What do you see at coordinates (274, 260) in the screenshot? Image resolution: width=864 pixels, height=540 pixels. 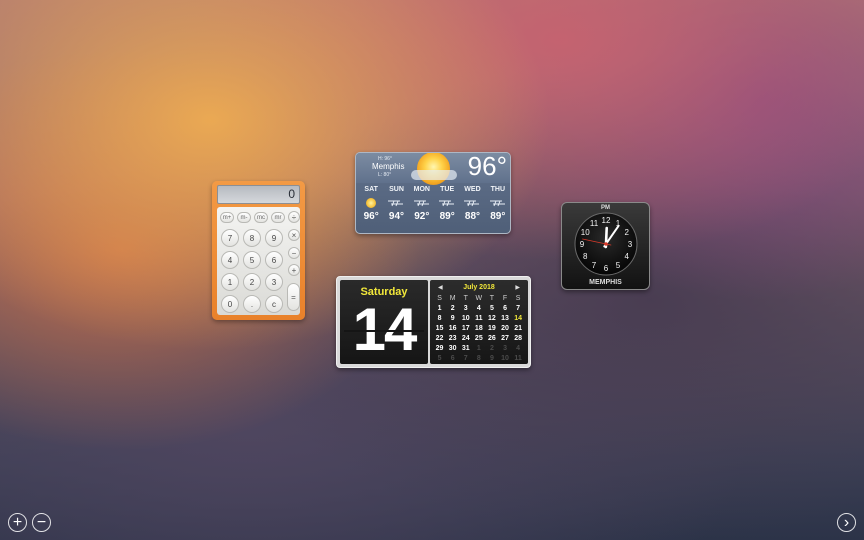 I see `digit-6-button: 6` at bounding box center [274, 260].